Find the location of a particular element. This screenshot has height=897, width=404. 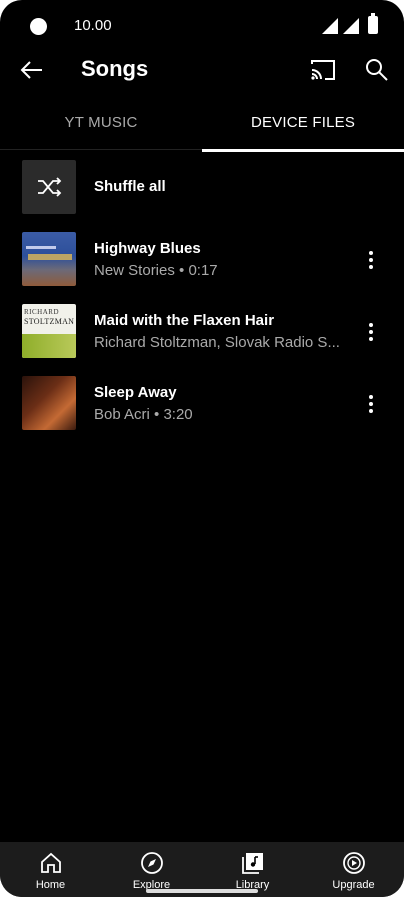

shuffle-icon is located at coordinates (50, 187).